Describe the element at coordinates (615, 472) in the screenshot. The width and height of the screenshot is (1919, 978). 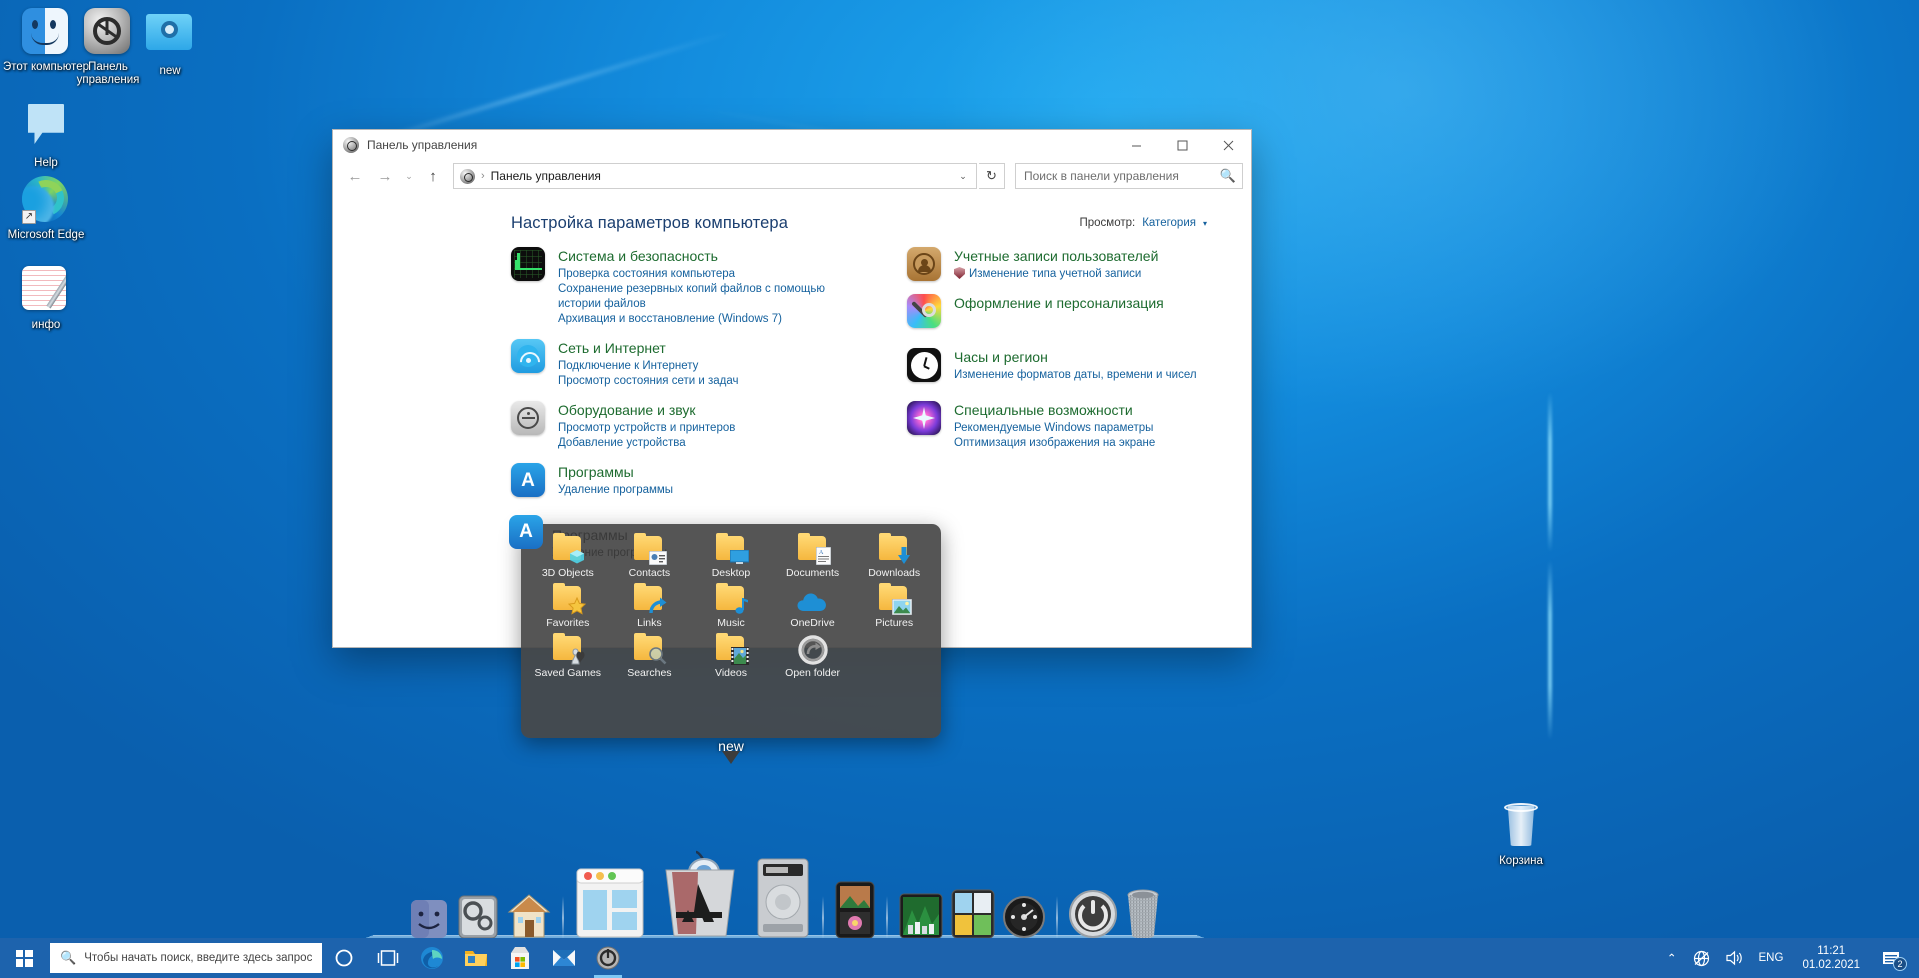
I see `category-title: Программы` at that location.